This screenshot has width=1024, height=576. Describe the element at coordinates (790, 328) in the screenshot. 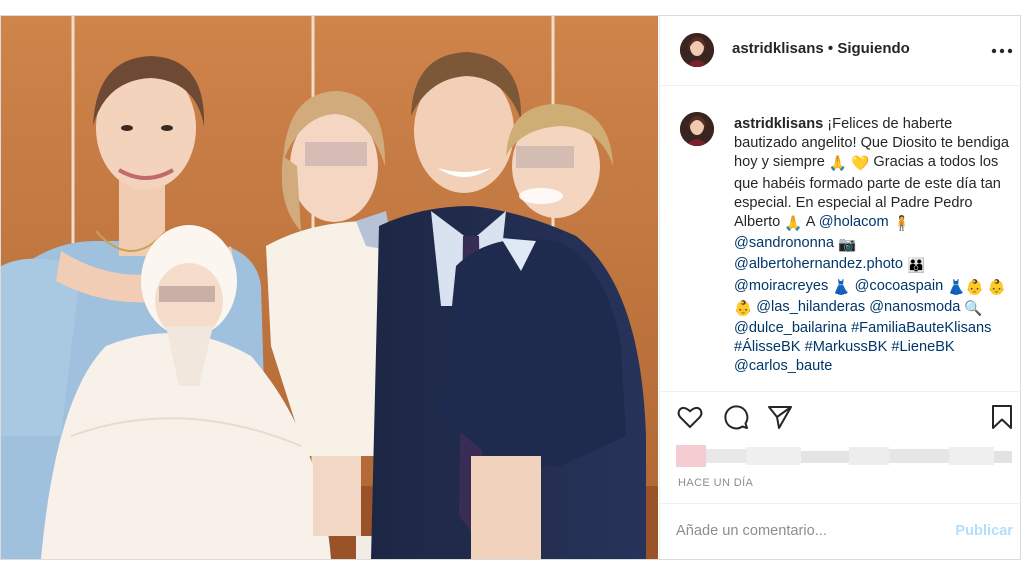

I see `mention-link: @dulce_bailarina` at that location.